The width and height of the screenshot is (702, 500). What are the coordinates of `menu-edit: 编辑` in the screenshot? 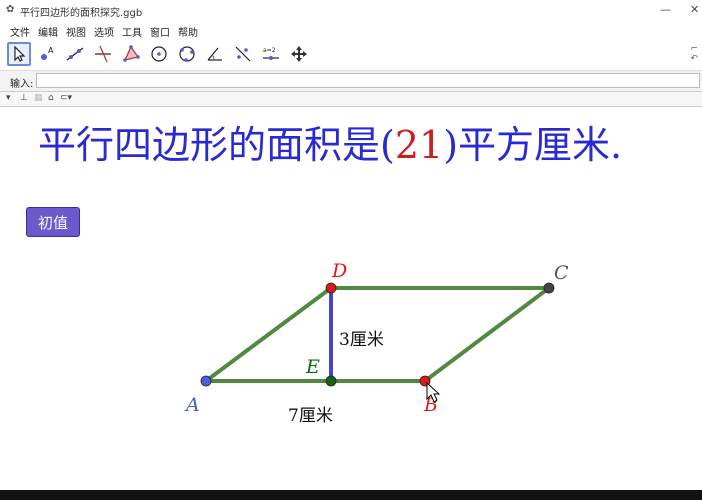 It's located at (48, 31).